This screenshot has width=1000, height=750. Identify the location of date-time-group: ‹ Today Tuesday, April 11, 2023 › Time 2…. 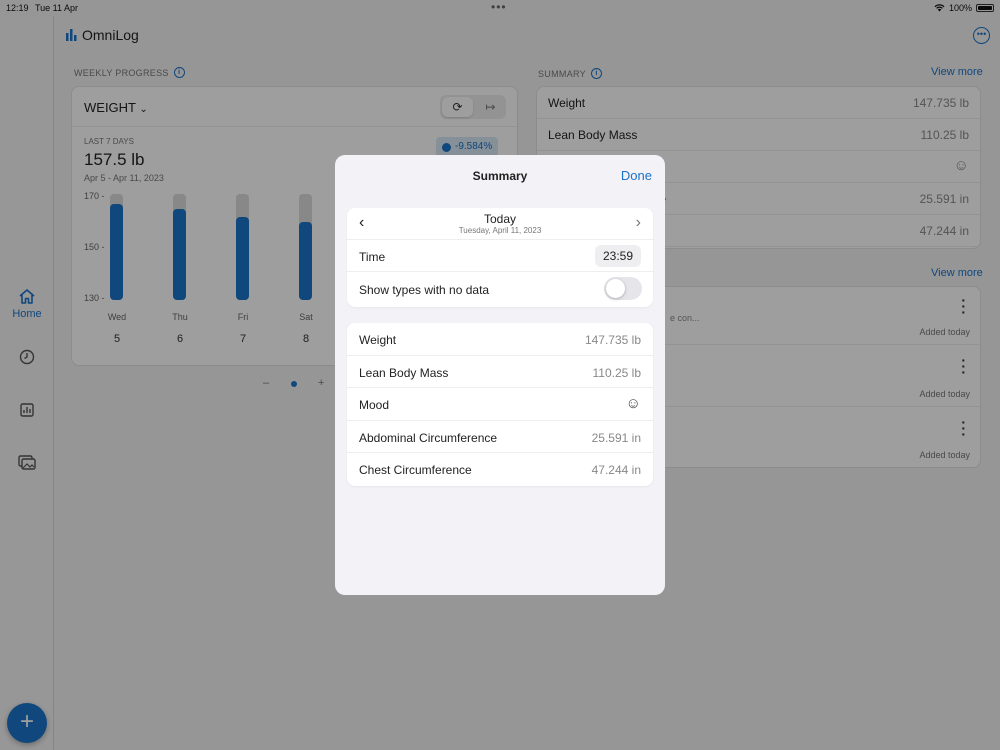
(500, 257).